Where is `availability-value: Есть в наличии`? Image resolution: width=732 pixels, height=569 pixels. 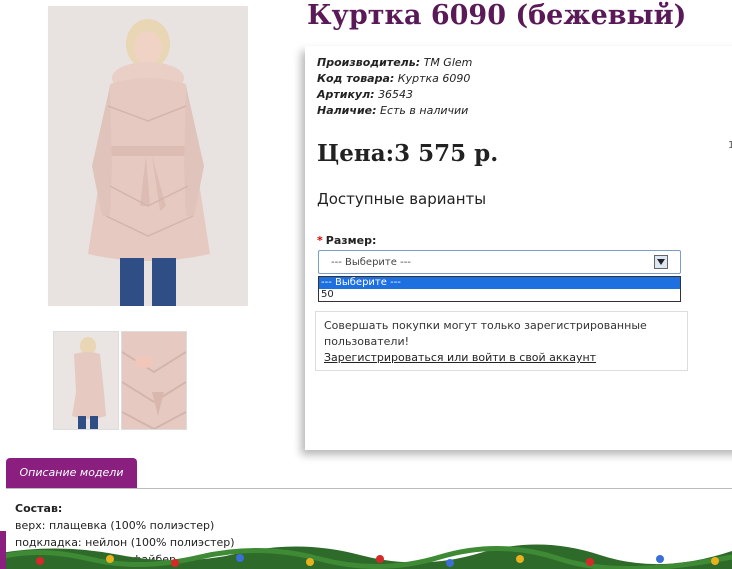
availability-value: Есть в наличии is located at coordinates (424, 110).